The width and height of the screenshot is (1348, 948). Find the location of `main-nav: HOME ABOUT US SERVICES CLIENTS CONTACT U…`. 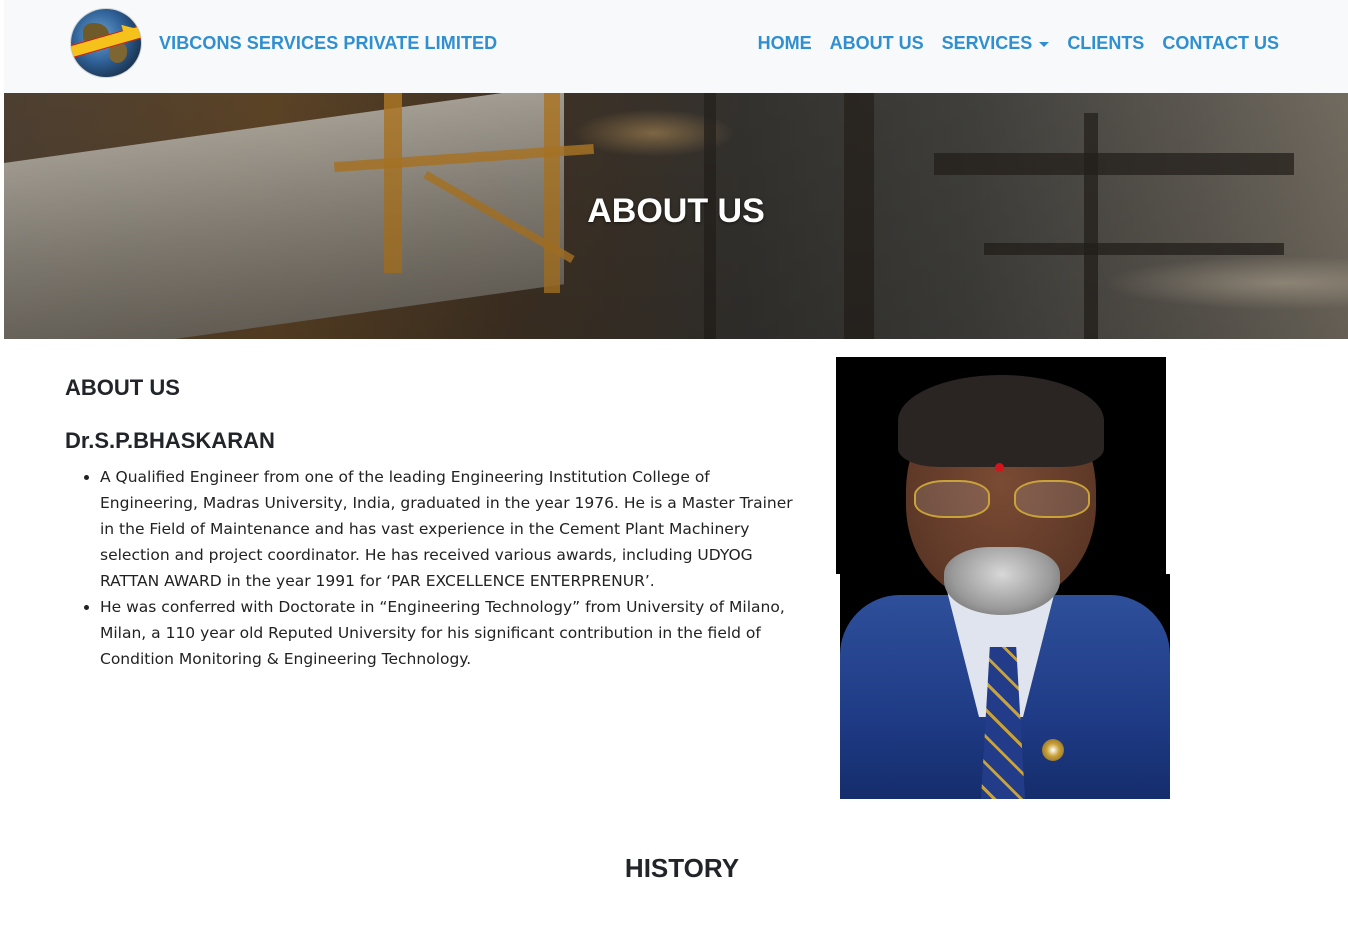

main-nav: HOME ABOUT US SERVICES CLIENTS CONTACT U… is located at coordinates (1009, 43).